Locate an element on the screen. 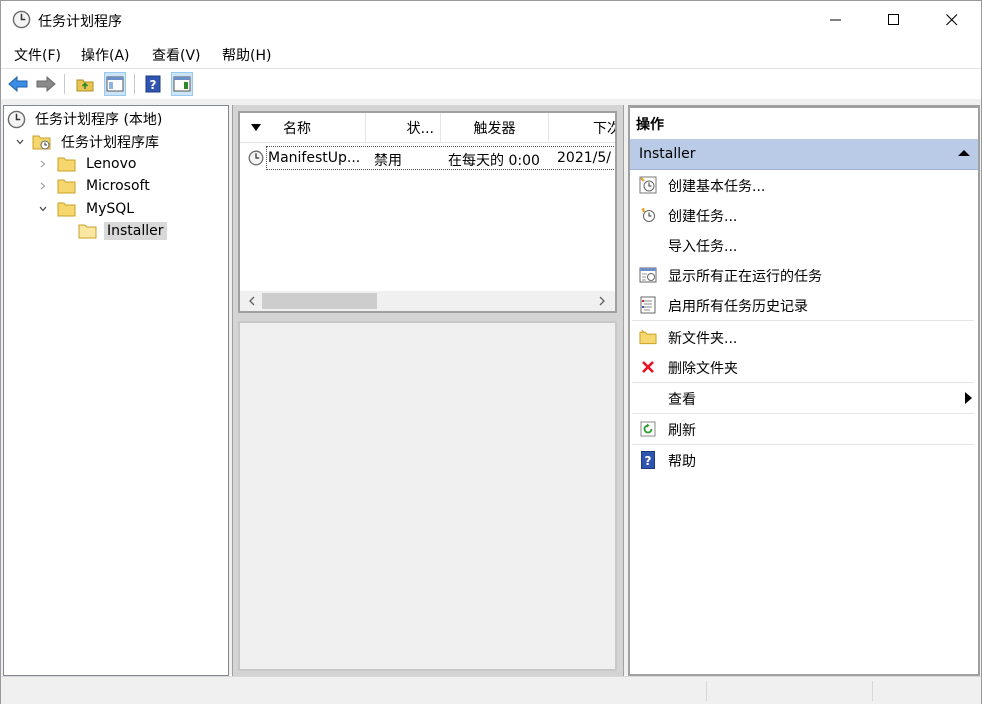 This screenshot has height=704, width=982. new-folder-icon is located at coordinates (648, 337).